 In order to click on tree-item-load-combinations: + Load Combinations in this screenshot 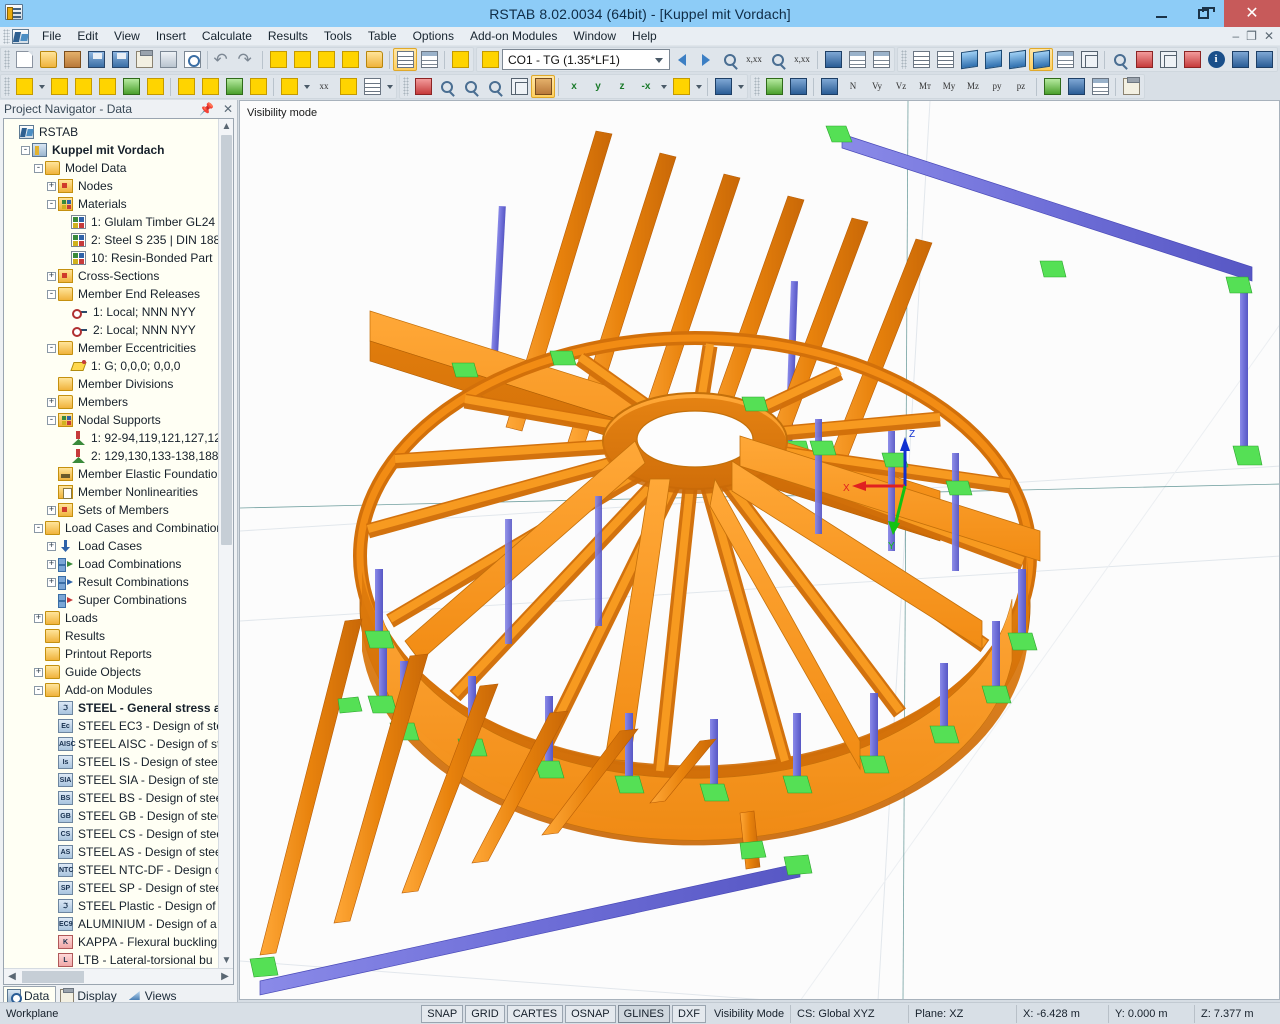, I will do `click(120, 564)`.